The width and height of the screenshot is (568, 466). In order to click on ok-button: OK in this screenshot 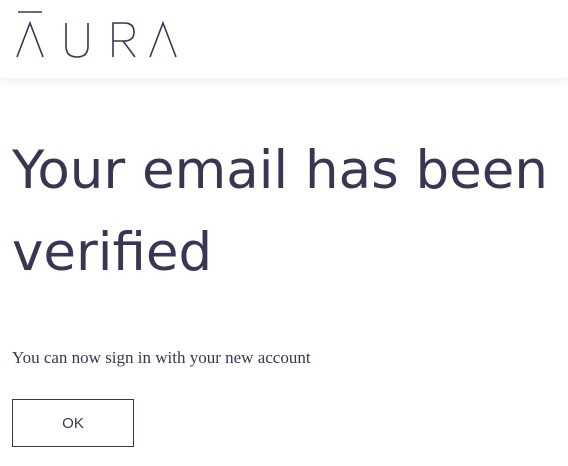, I will do `click(73, 423)`.